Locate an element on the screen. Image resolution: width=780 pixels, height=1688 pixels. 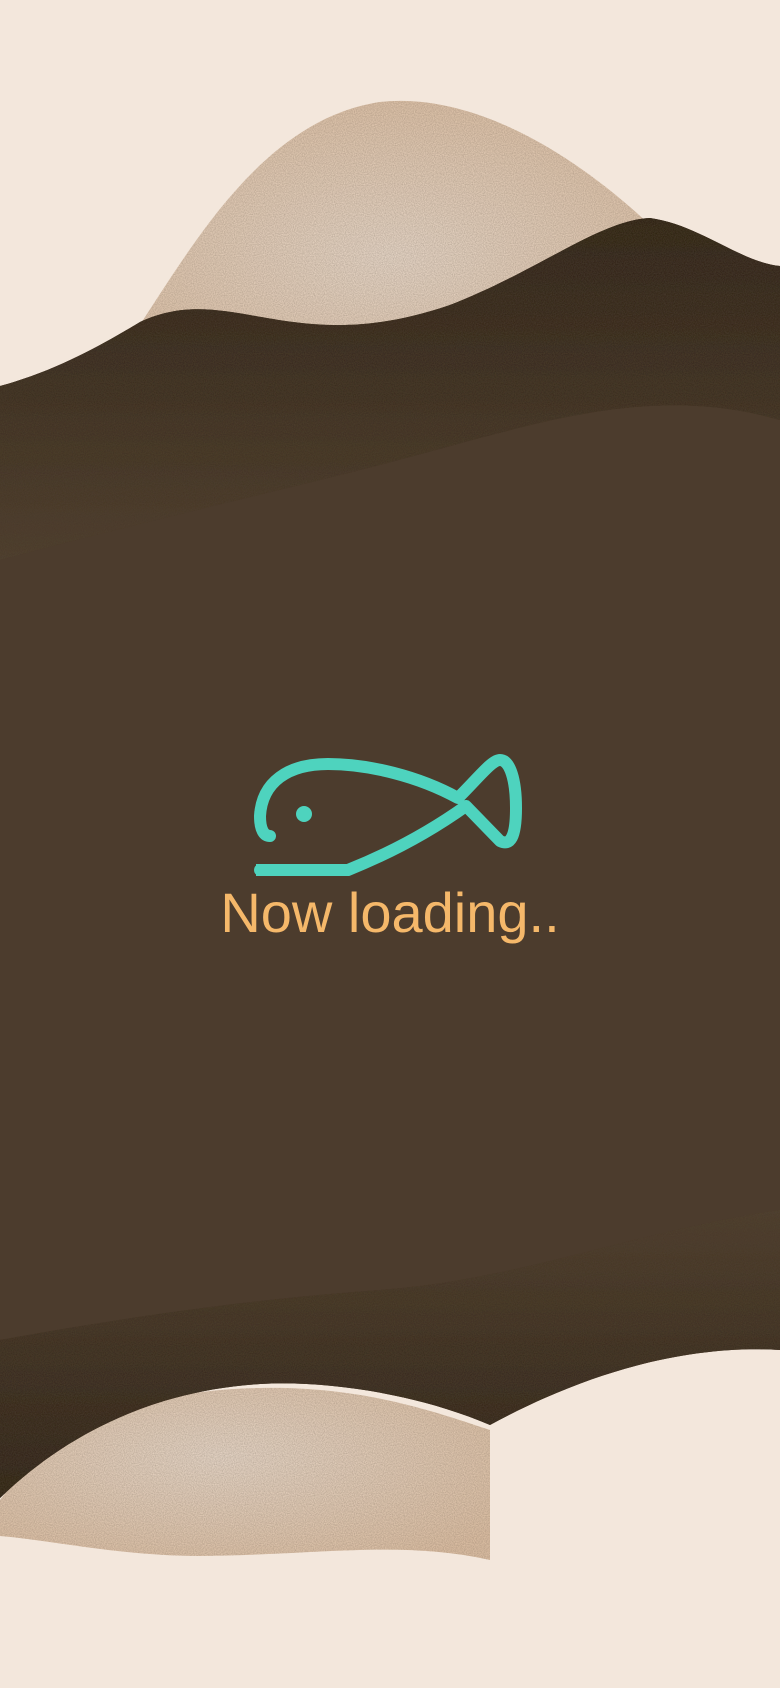
loading-indicator: Now loading.. is located at coordinates (390, 850).